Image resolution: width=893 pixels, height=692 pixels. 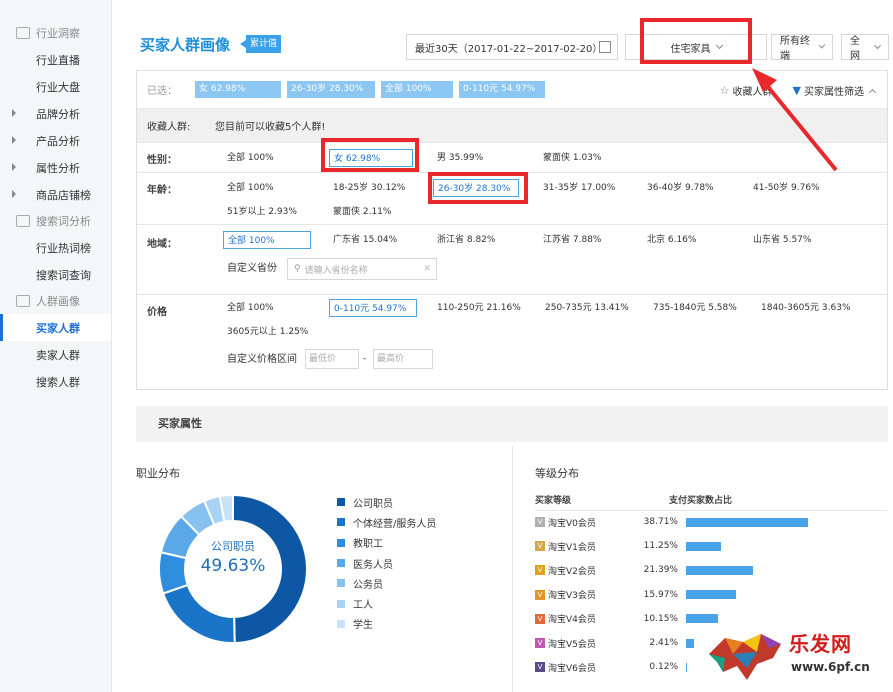 I want to click on calendar-icon, so click(x=605, y=47).